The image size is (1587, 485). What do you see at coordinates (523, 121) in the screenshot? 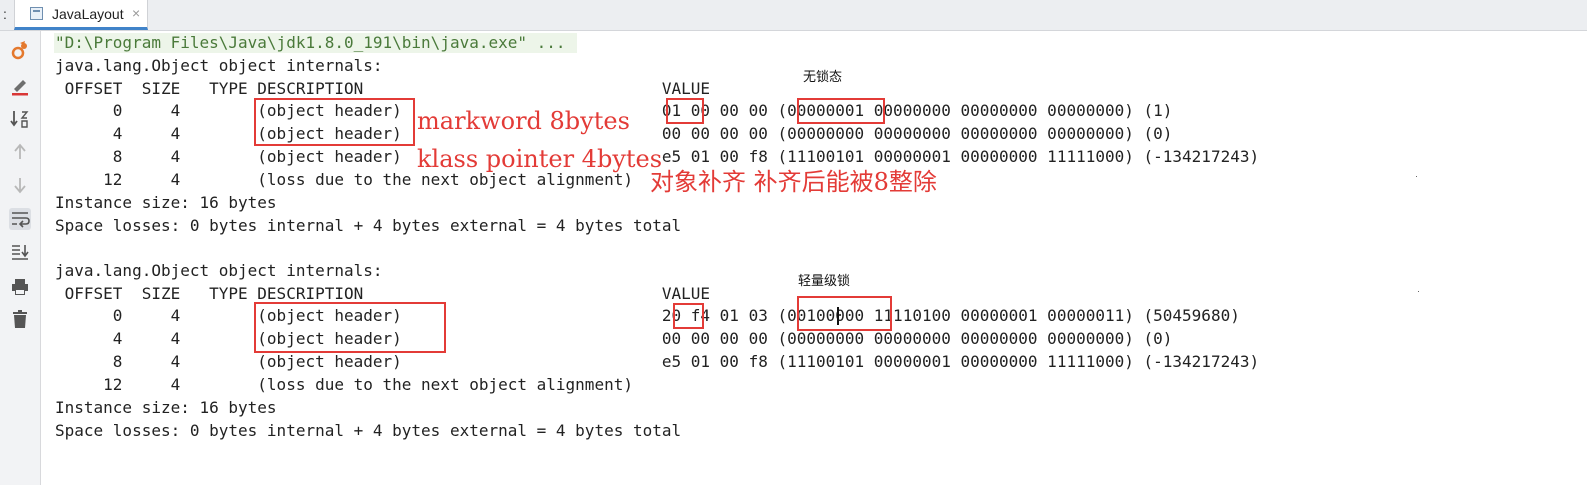
I see `markword-annotation: markword 8bytes` at bounding box center [523, 121].